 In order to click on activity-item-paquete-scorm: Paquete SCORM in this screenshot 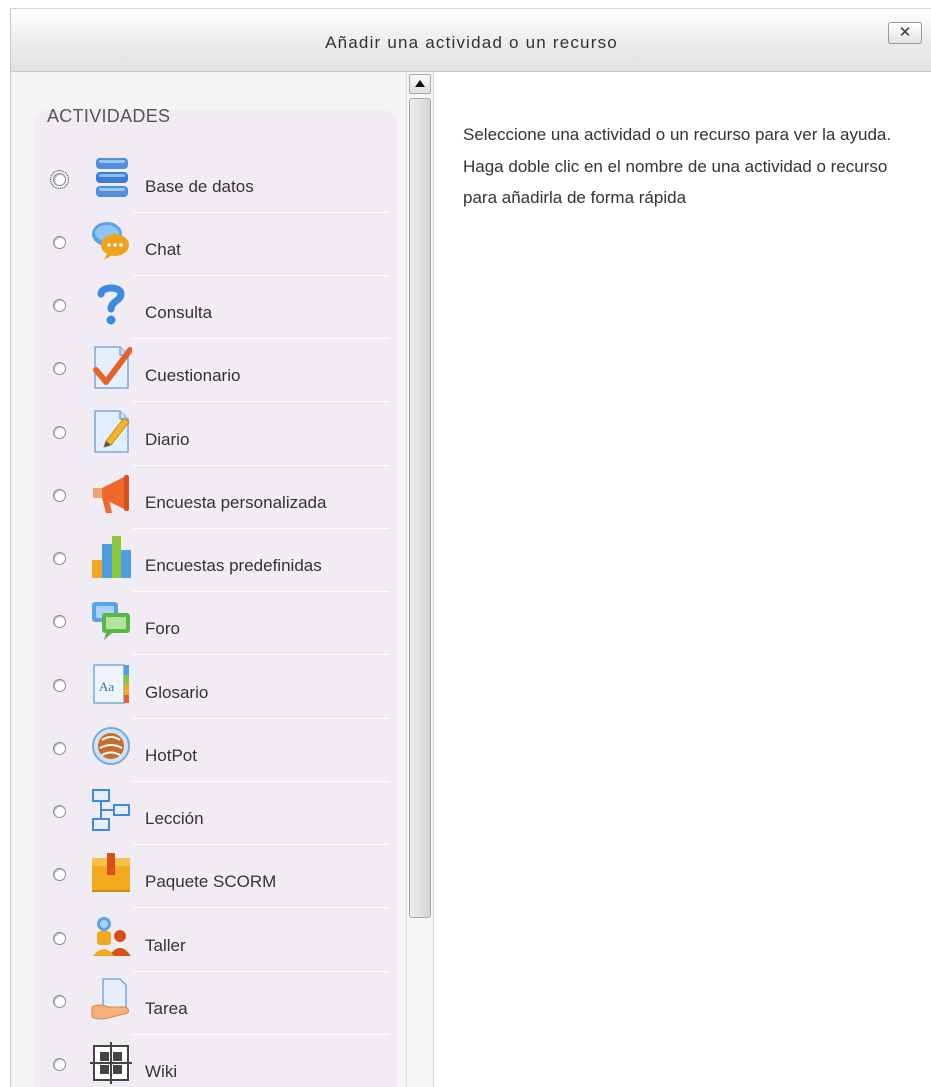, I will do `click(215, 876)`.